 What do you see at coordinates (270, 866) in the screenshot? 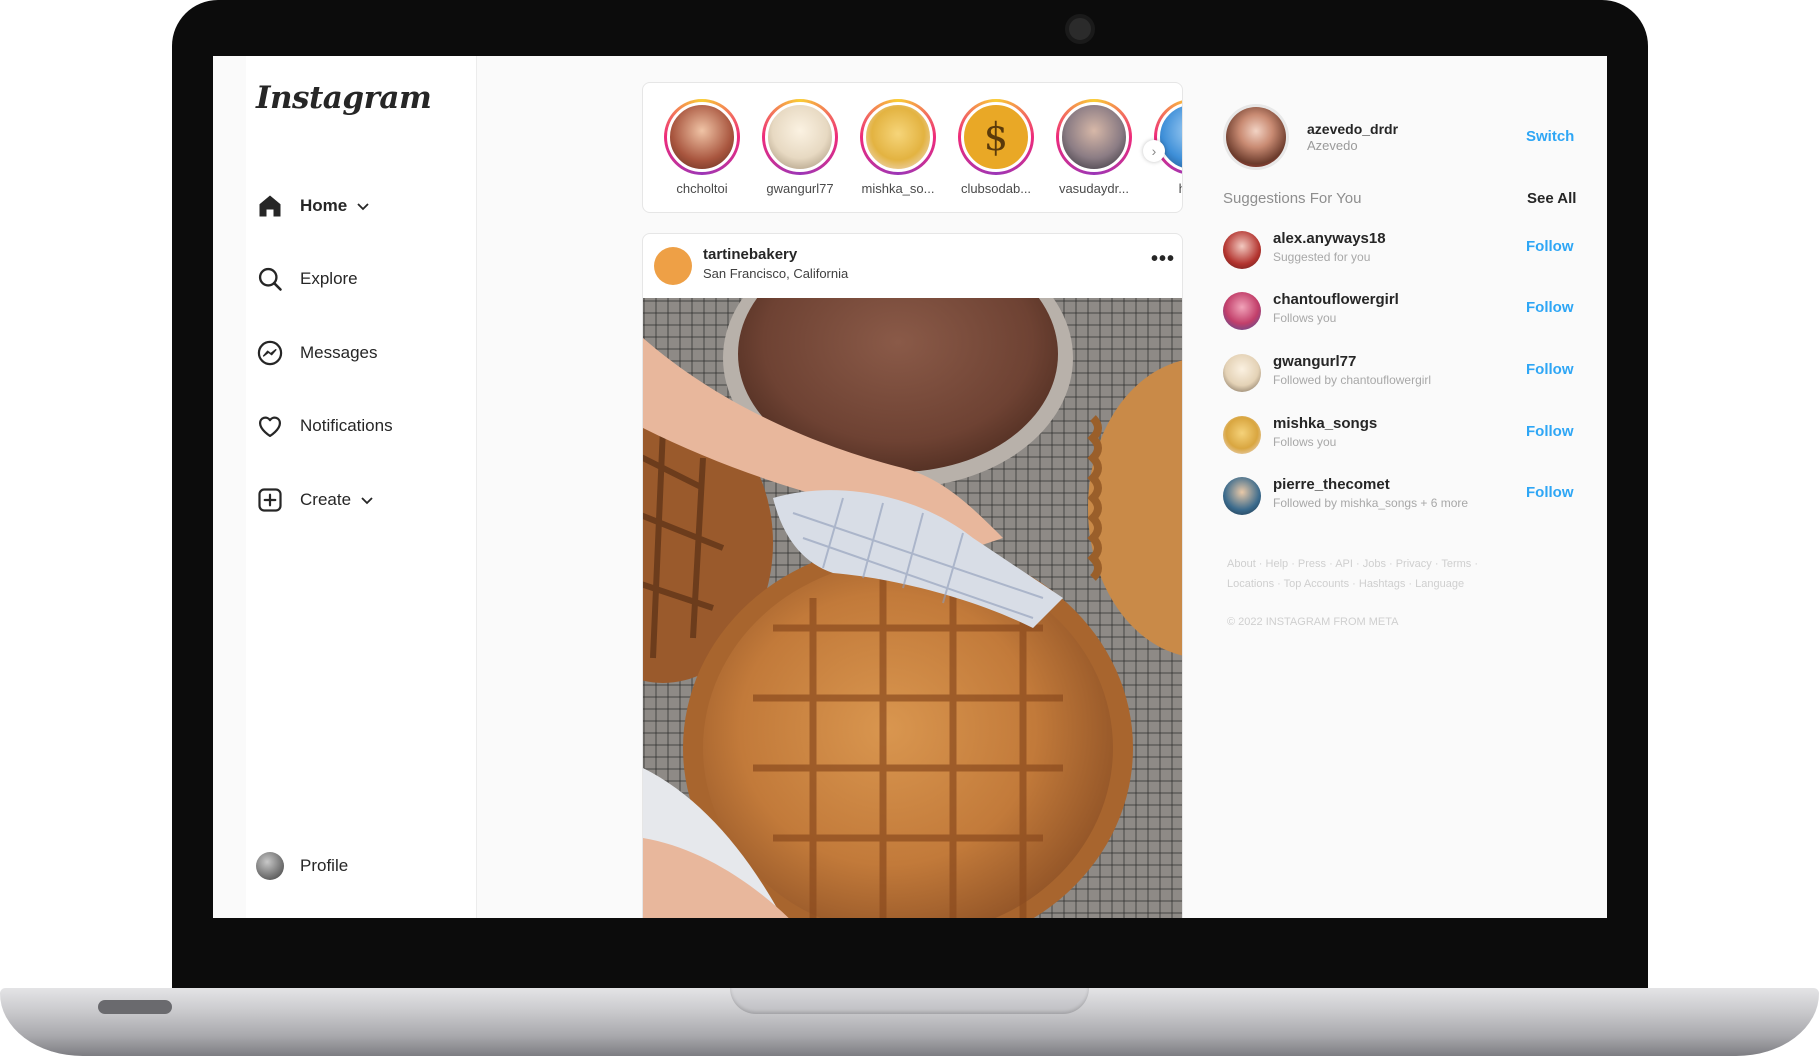
I see `avatar` at bounding box center [270, 866].